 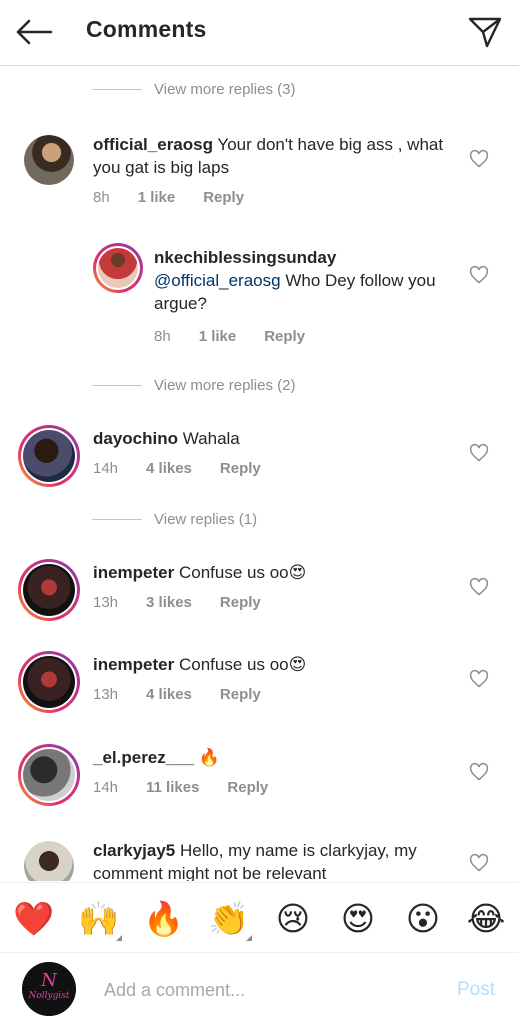 I want to click on reply-likes: 1 like, so click(x=218, y=336).